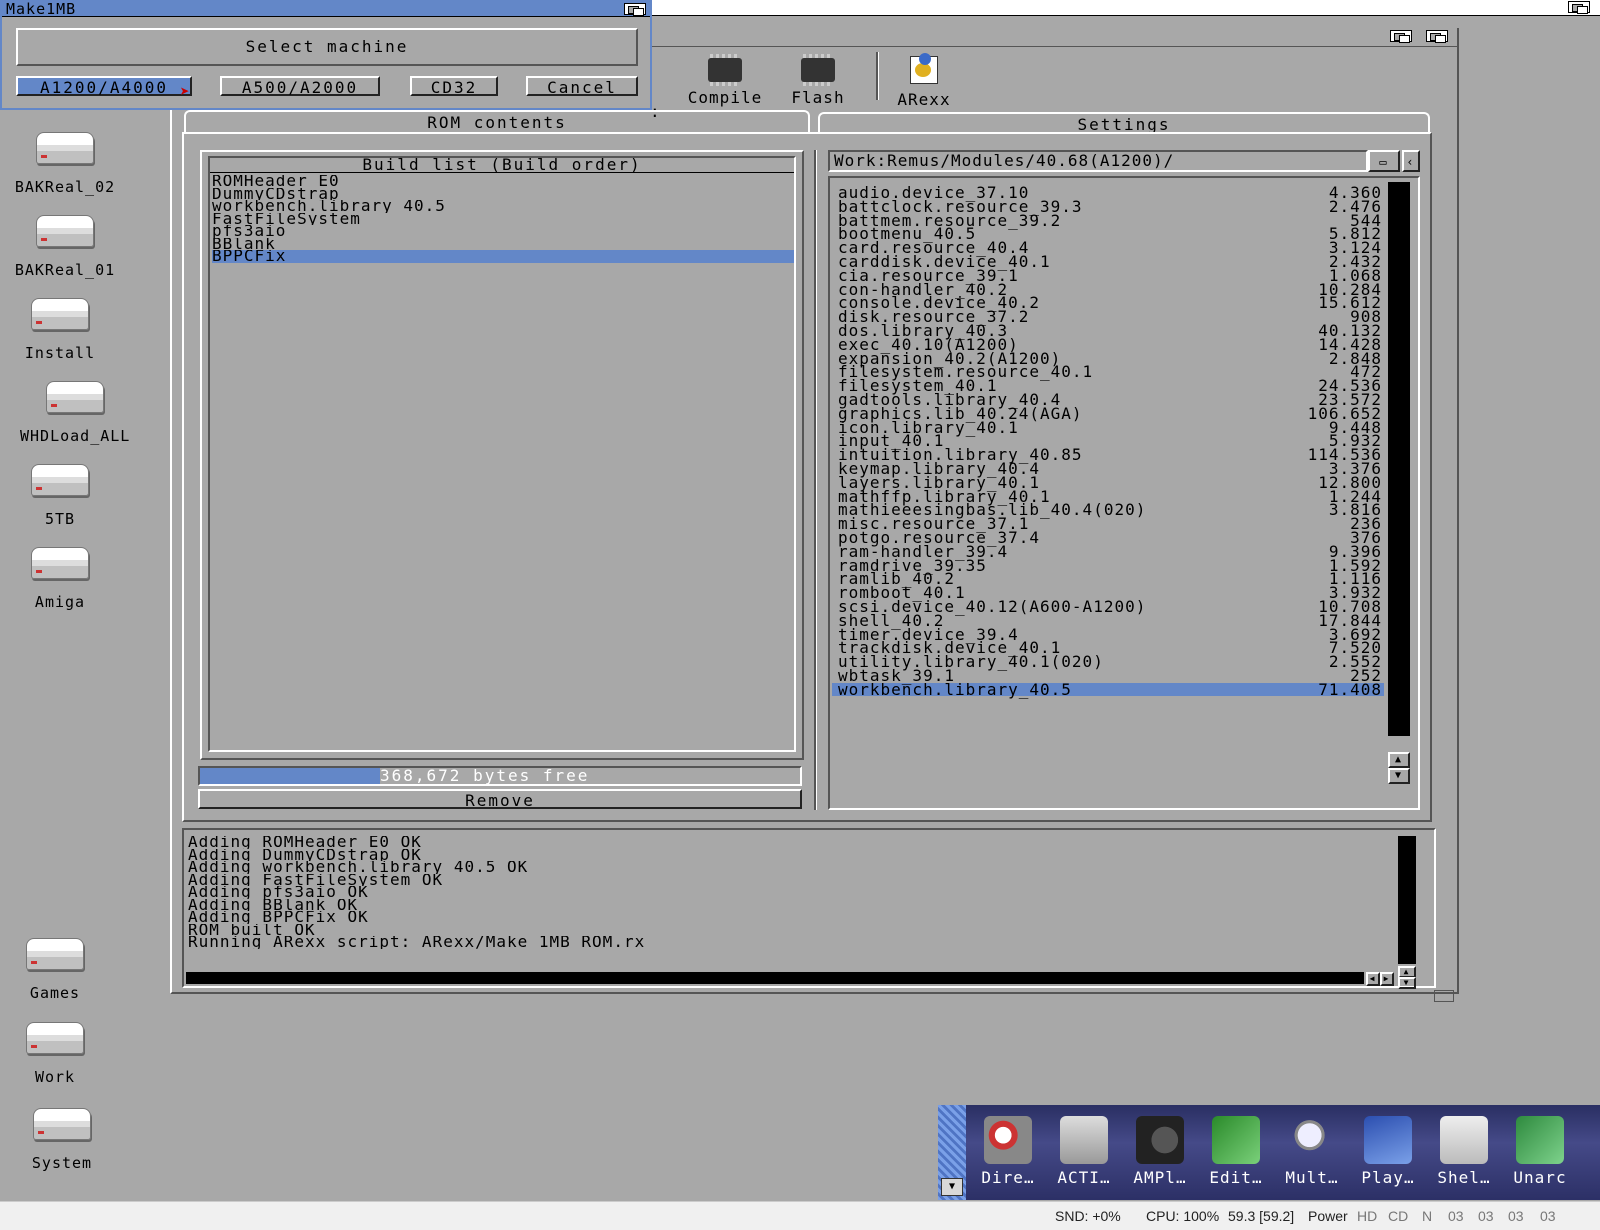 The width and height of the screenshot is (1600, 1230). What do you see at coordinates (1236, 1140) in the screenshot?
I see `notepad-icon` at bounding box center [1236, 1140].